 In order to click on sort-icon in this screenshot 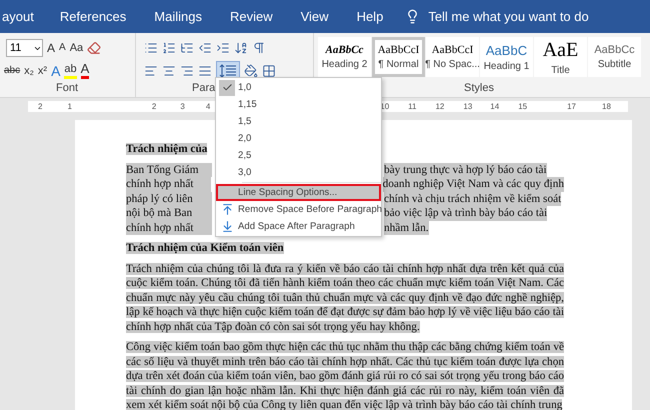, I will do `click(241, 48)`.